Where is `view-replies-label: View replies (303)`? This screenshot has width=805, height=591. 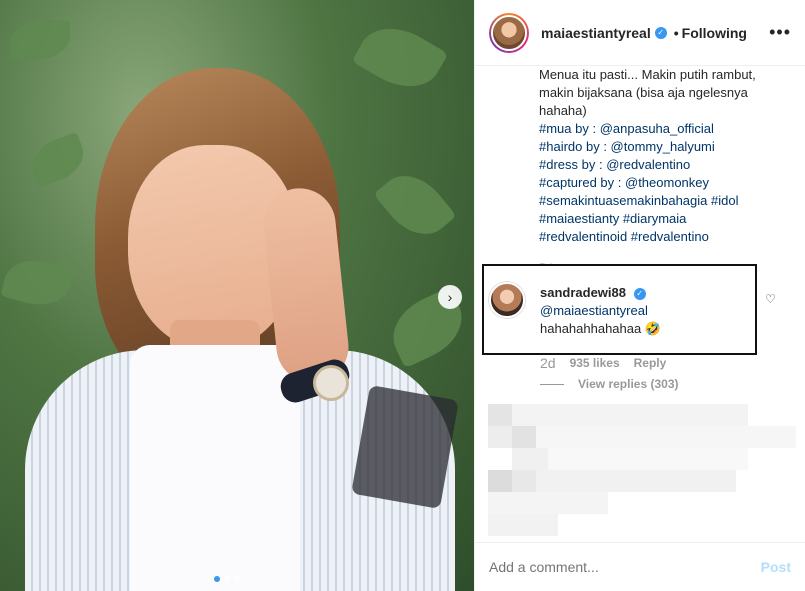
view-replies-label: View replies (303) is located at coordinates (628, 384).